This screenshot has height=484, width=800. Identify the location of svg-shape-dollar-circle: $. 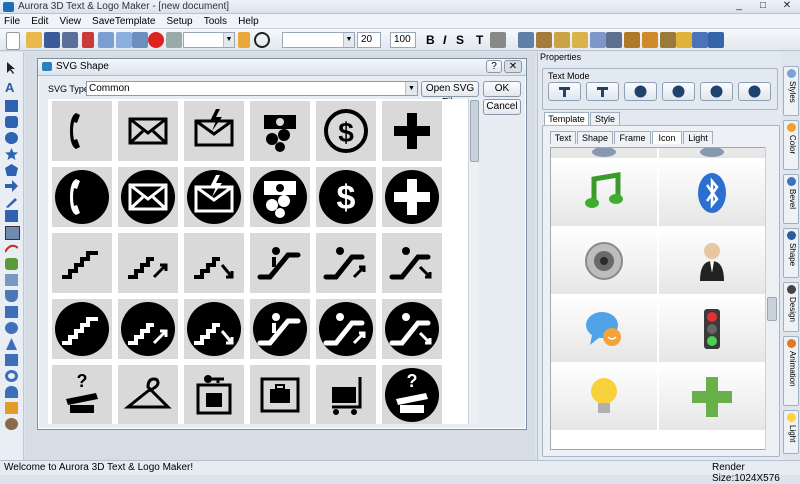
(346, 197).